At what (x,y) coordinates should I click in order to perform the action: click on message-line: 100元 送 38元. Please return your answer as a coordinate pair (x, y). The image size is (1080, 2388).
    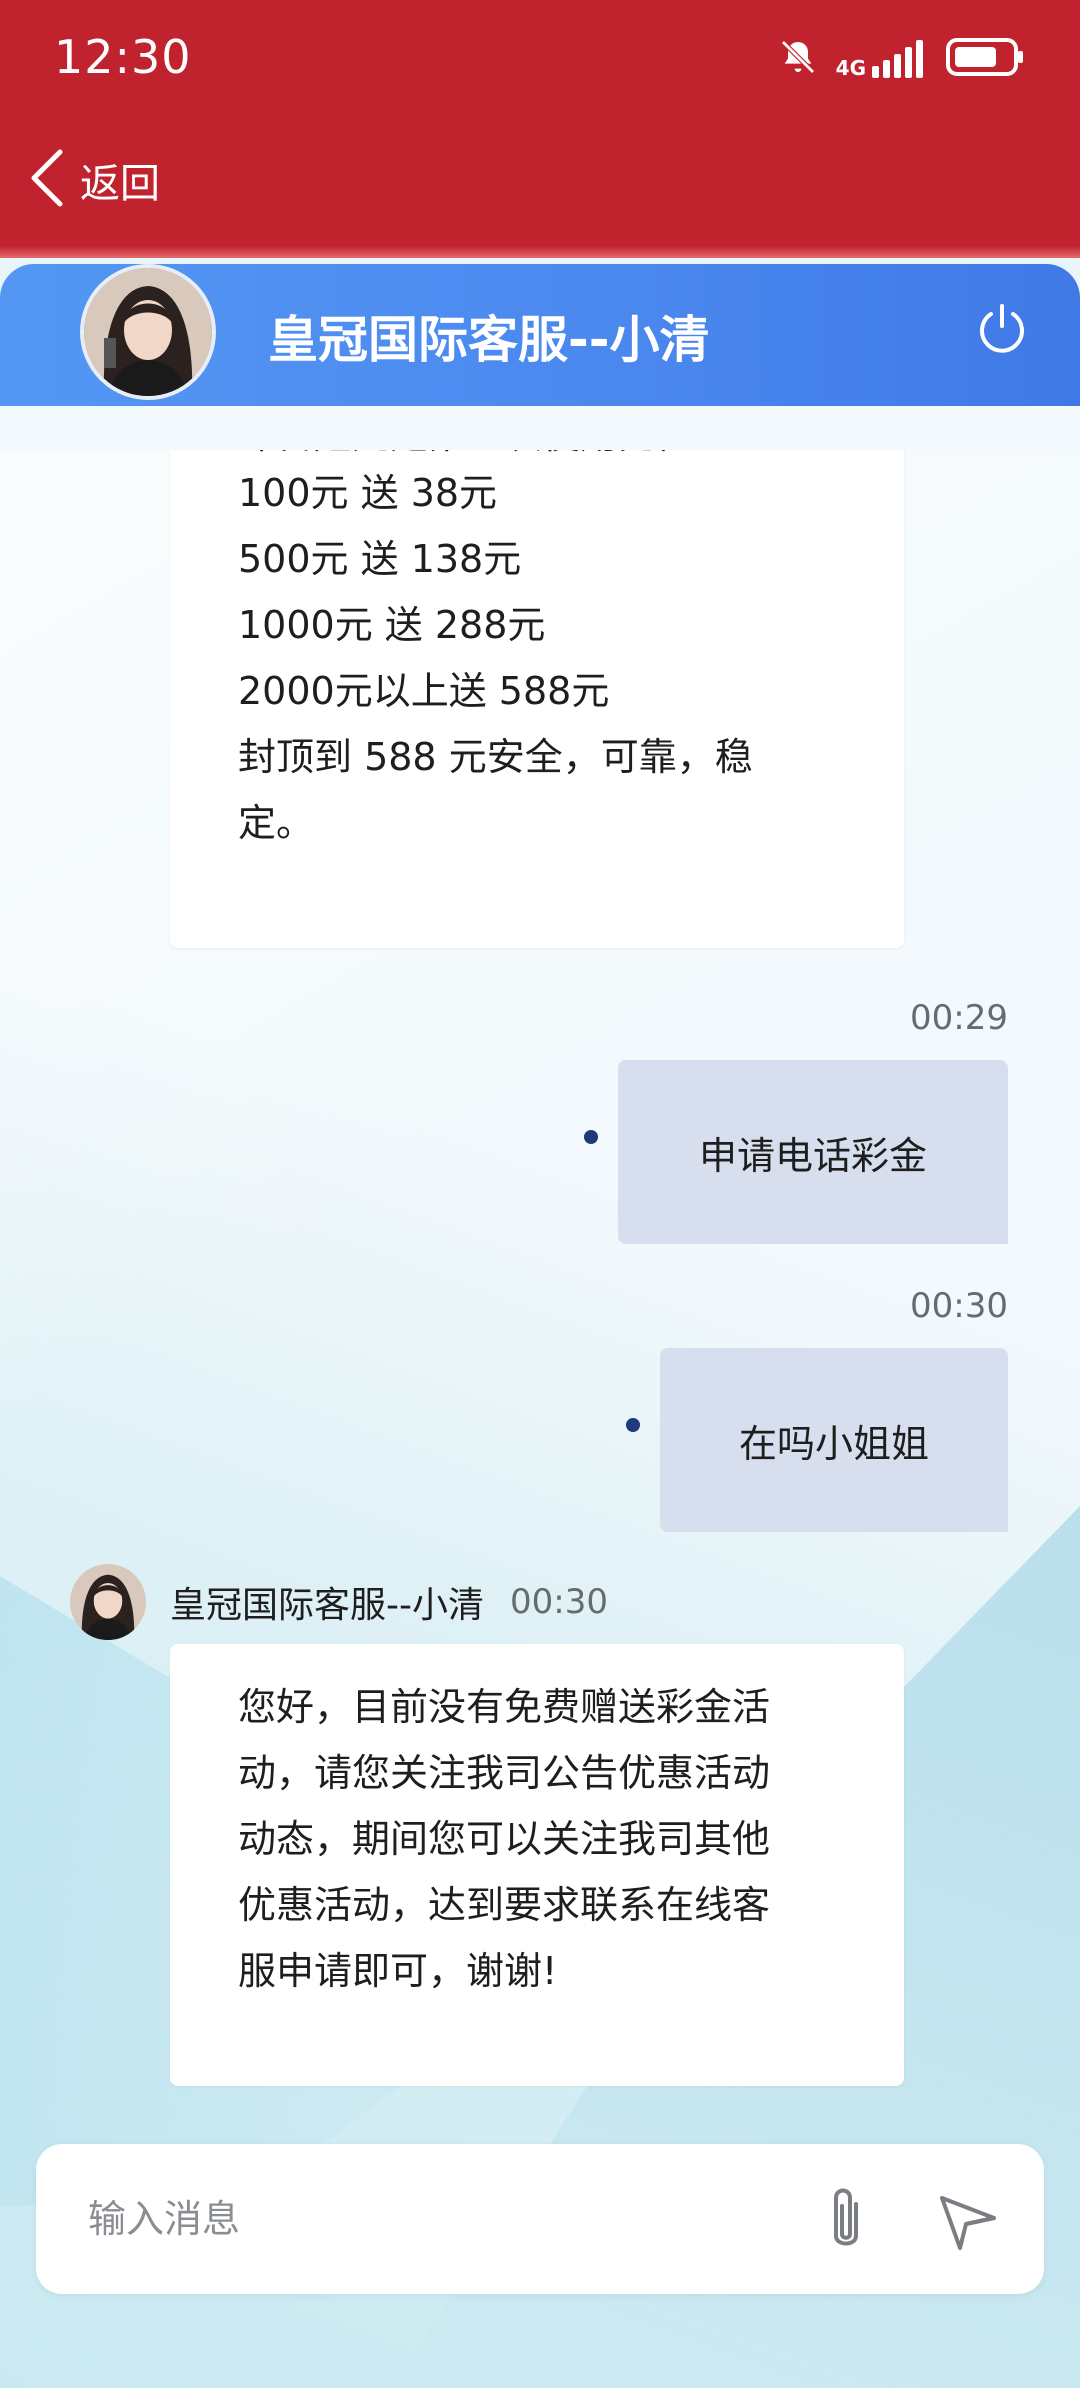
    Looking at the image, I should click on (368, 493).